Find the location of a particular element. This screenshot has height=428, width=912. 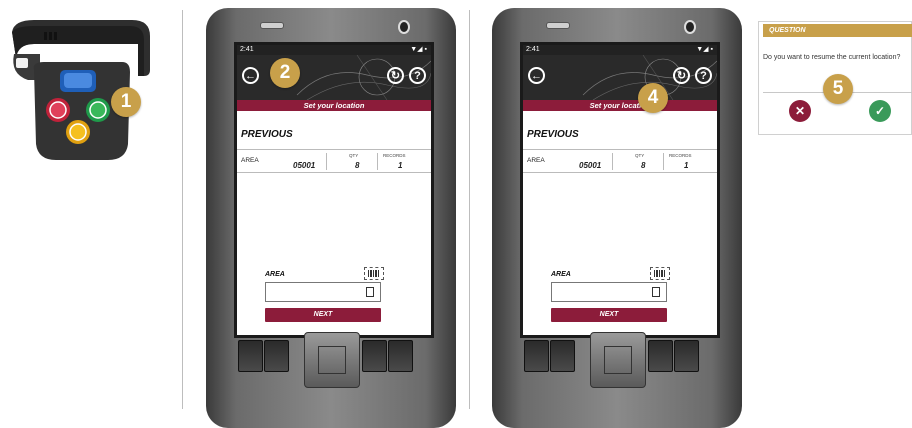

step-badge-4: 4 is located at coordinates (653, 98).